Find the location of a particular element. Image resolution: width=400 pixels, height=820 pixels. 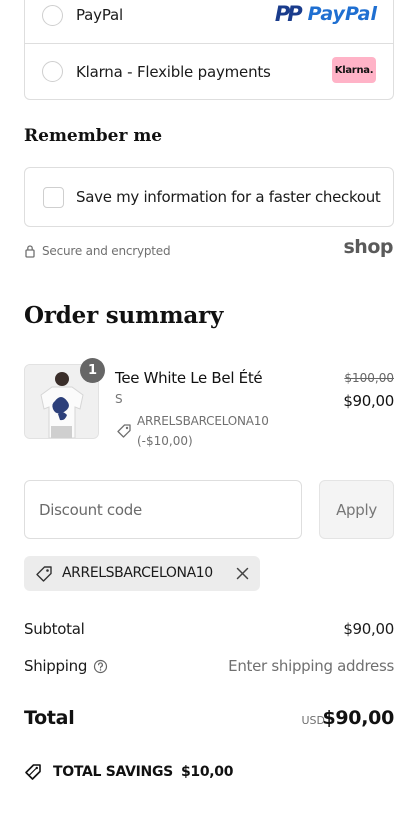

quantity-badge: 1 is located at coordinates (92, 370).